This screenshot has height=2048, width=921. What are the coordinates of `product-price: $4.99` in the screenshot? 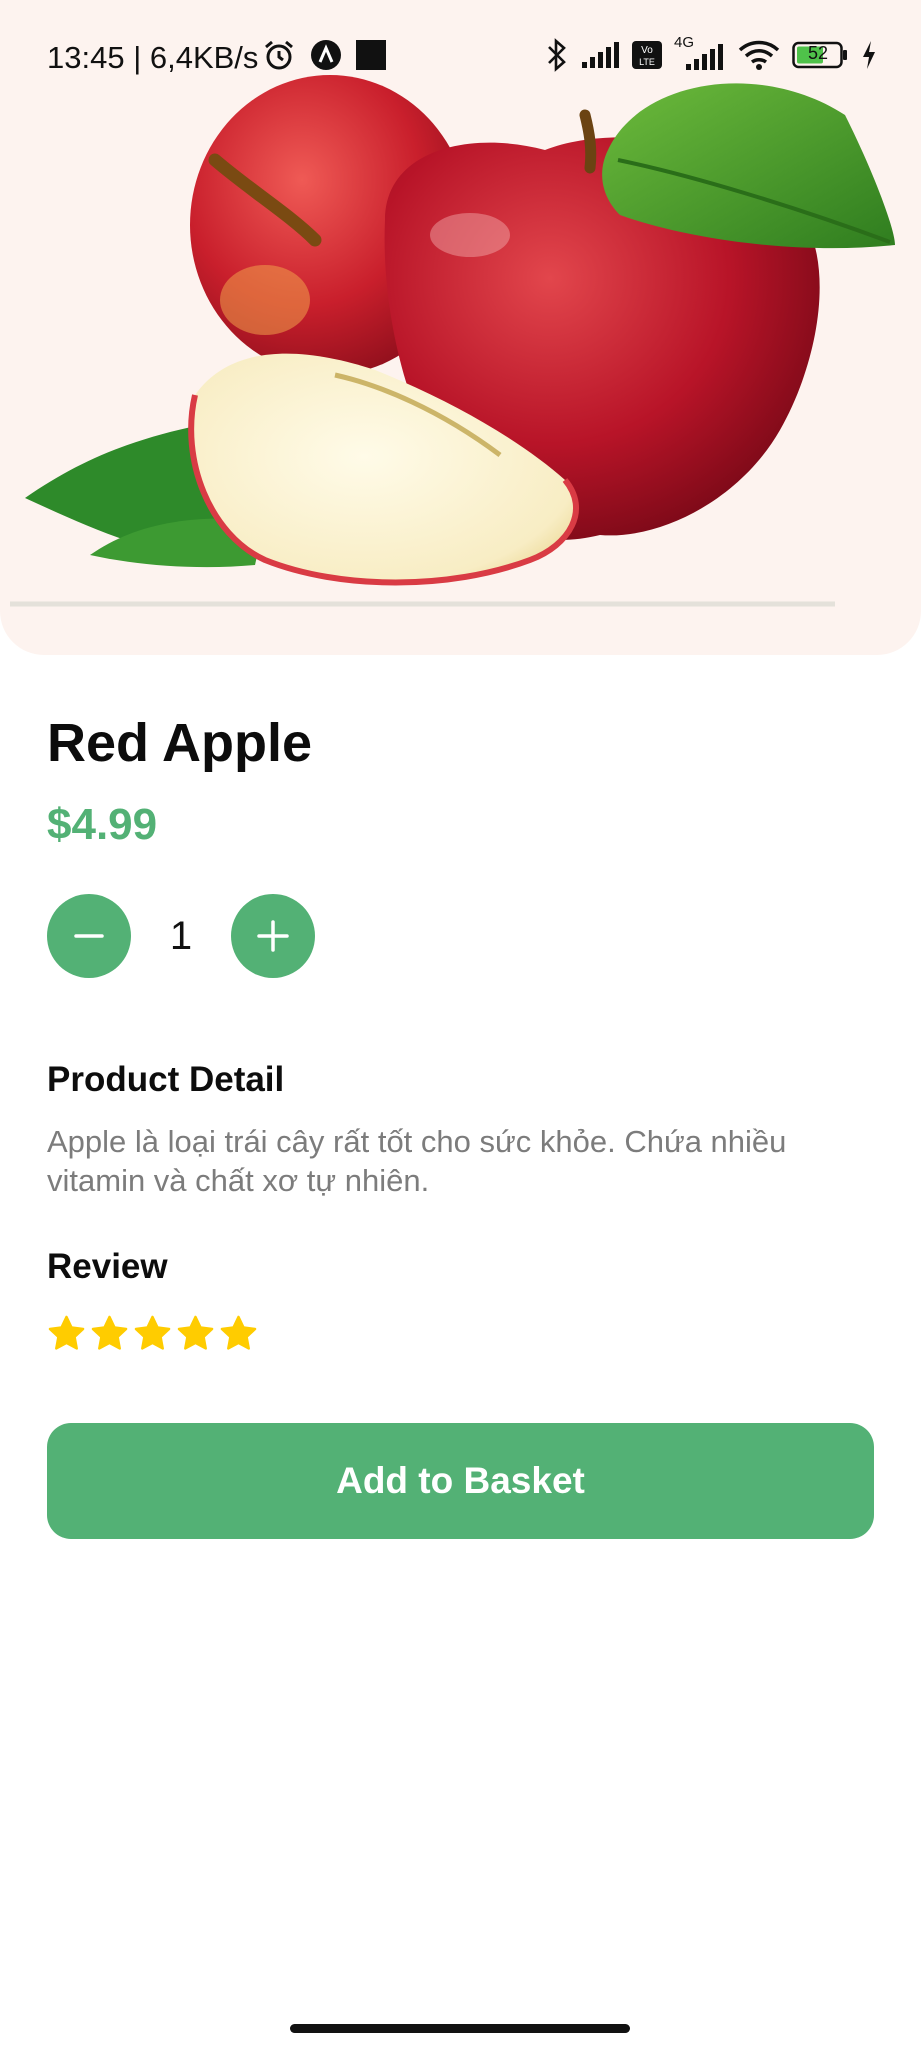 It's located at (102, 824).